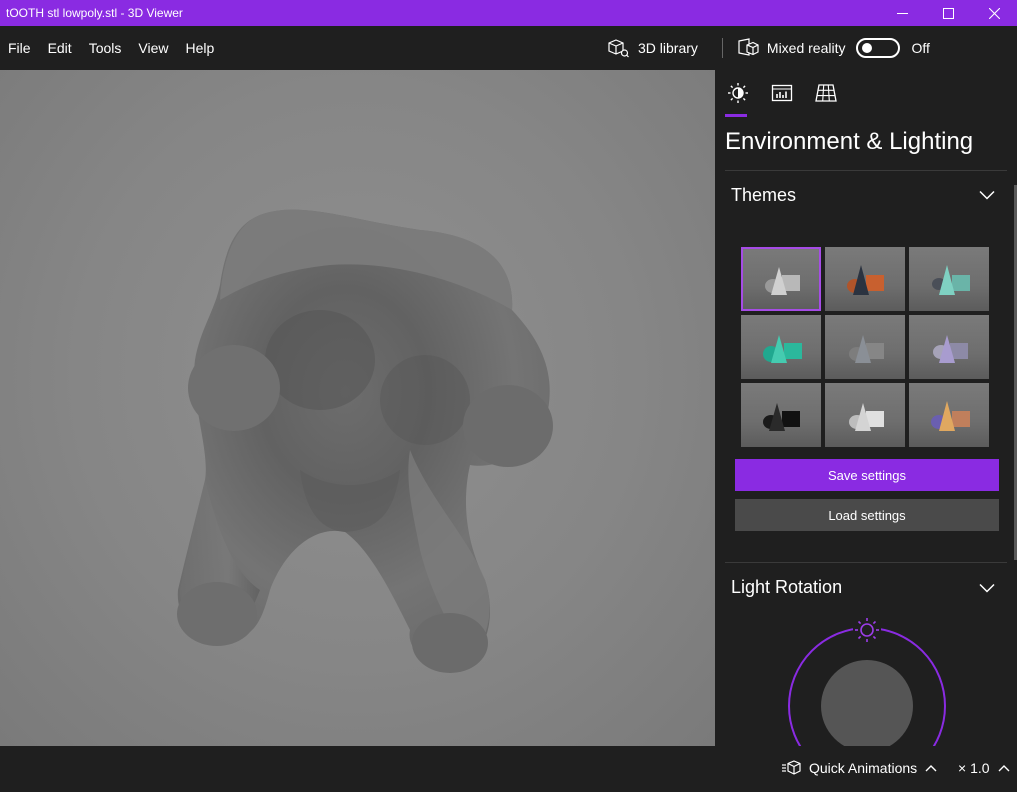 The image size is (1017, 792). Describe the element at coordinates (867, 475) in the screenshot. I see `save-settings-button: Save settings` at that location.